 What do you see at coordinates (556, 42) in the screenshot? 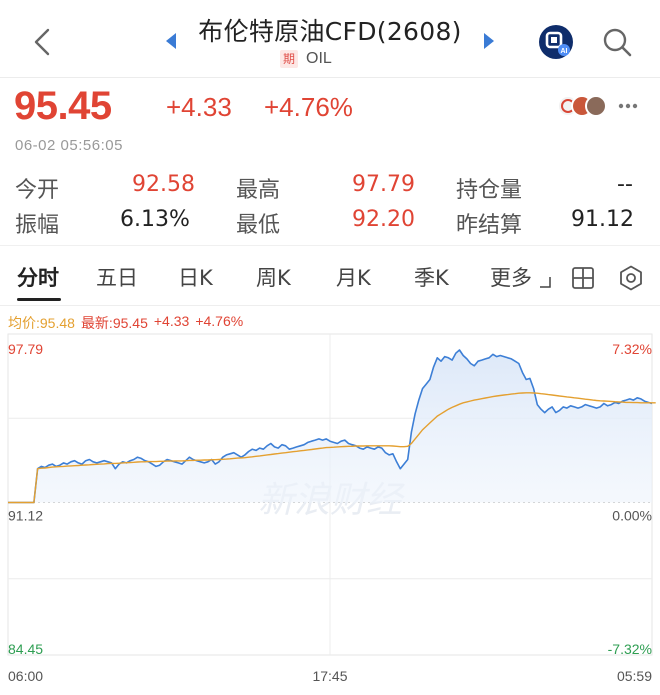
I see `ai-assistant-icon: AI` at bounding box center [556, 42].